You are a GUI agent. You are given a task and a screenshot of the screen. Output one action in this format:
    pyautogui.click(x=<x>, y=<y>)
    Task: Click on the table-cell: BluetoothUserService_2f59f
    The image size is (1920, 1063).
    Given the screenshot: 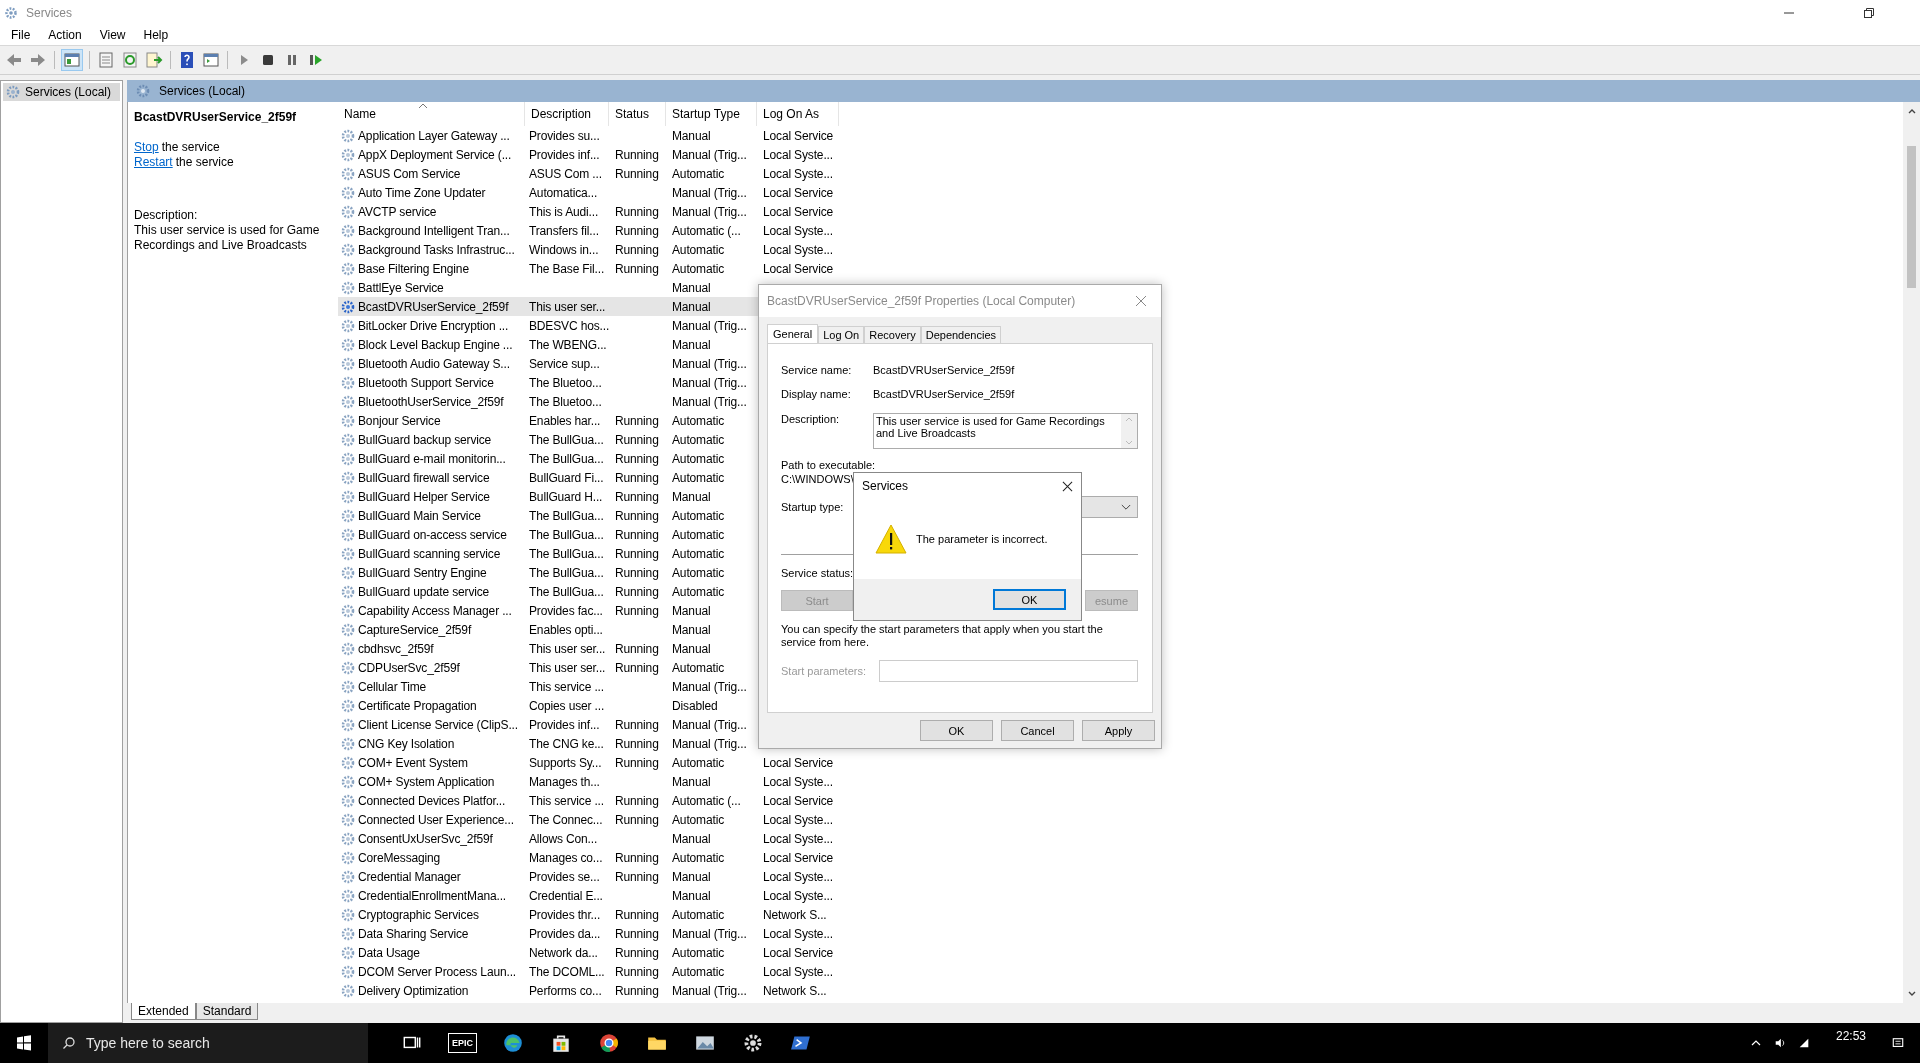 What is the action you would take?
    pyautogui.click(x=431, y=401)
    